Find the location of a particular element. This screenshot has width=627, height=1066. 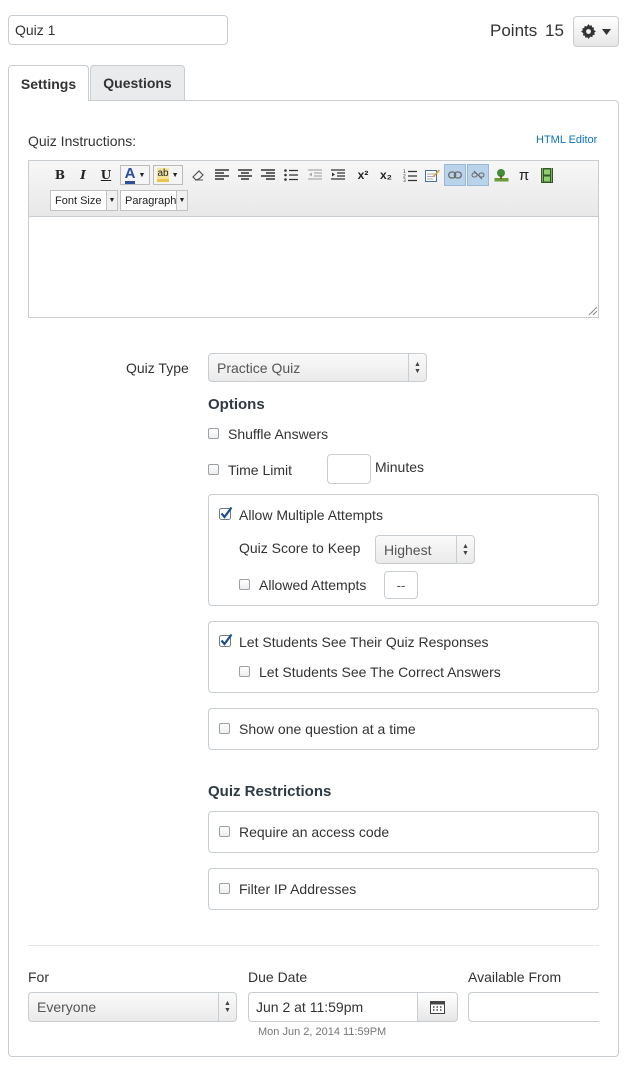

shuffle-answers-label: Shuffle Answers is located at coordinates (278, 434).